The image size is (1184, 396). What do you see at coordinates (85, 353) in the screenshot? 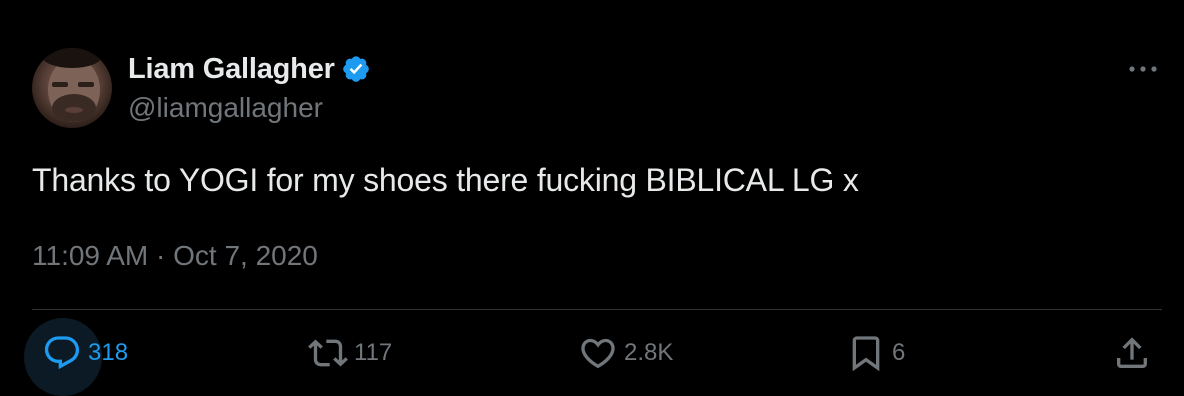
I see `reply-button: 318` at bounding box center [85, 353].